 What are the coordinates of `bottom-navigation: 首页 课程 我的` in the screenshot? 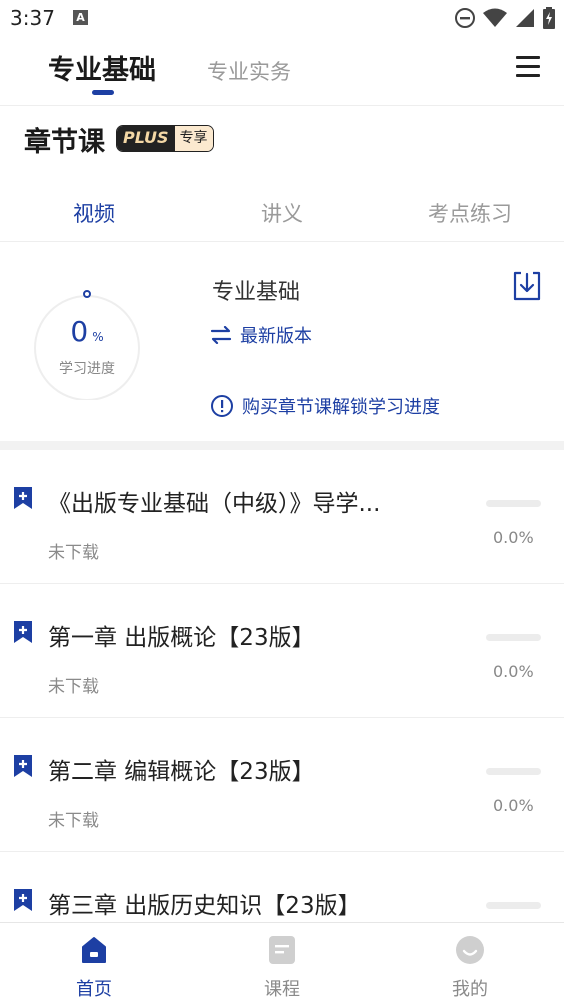 It's located at (282, 963).